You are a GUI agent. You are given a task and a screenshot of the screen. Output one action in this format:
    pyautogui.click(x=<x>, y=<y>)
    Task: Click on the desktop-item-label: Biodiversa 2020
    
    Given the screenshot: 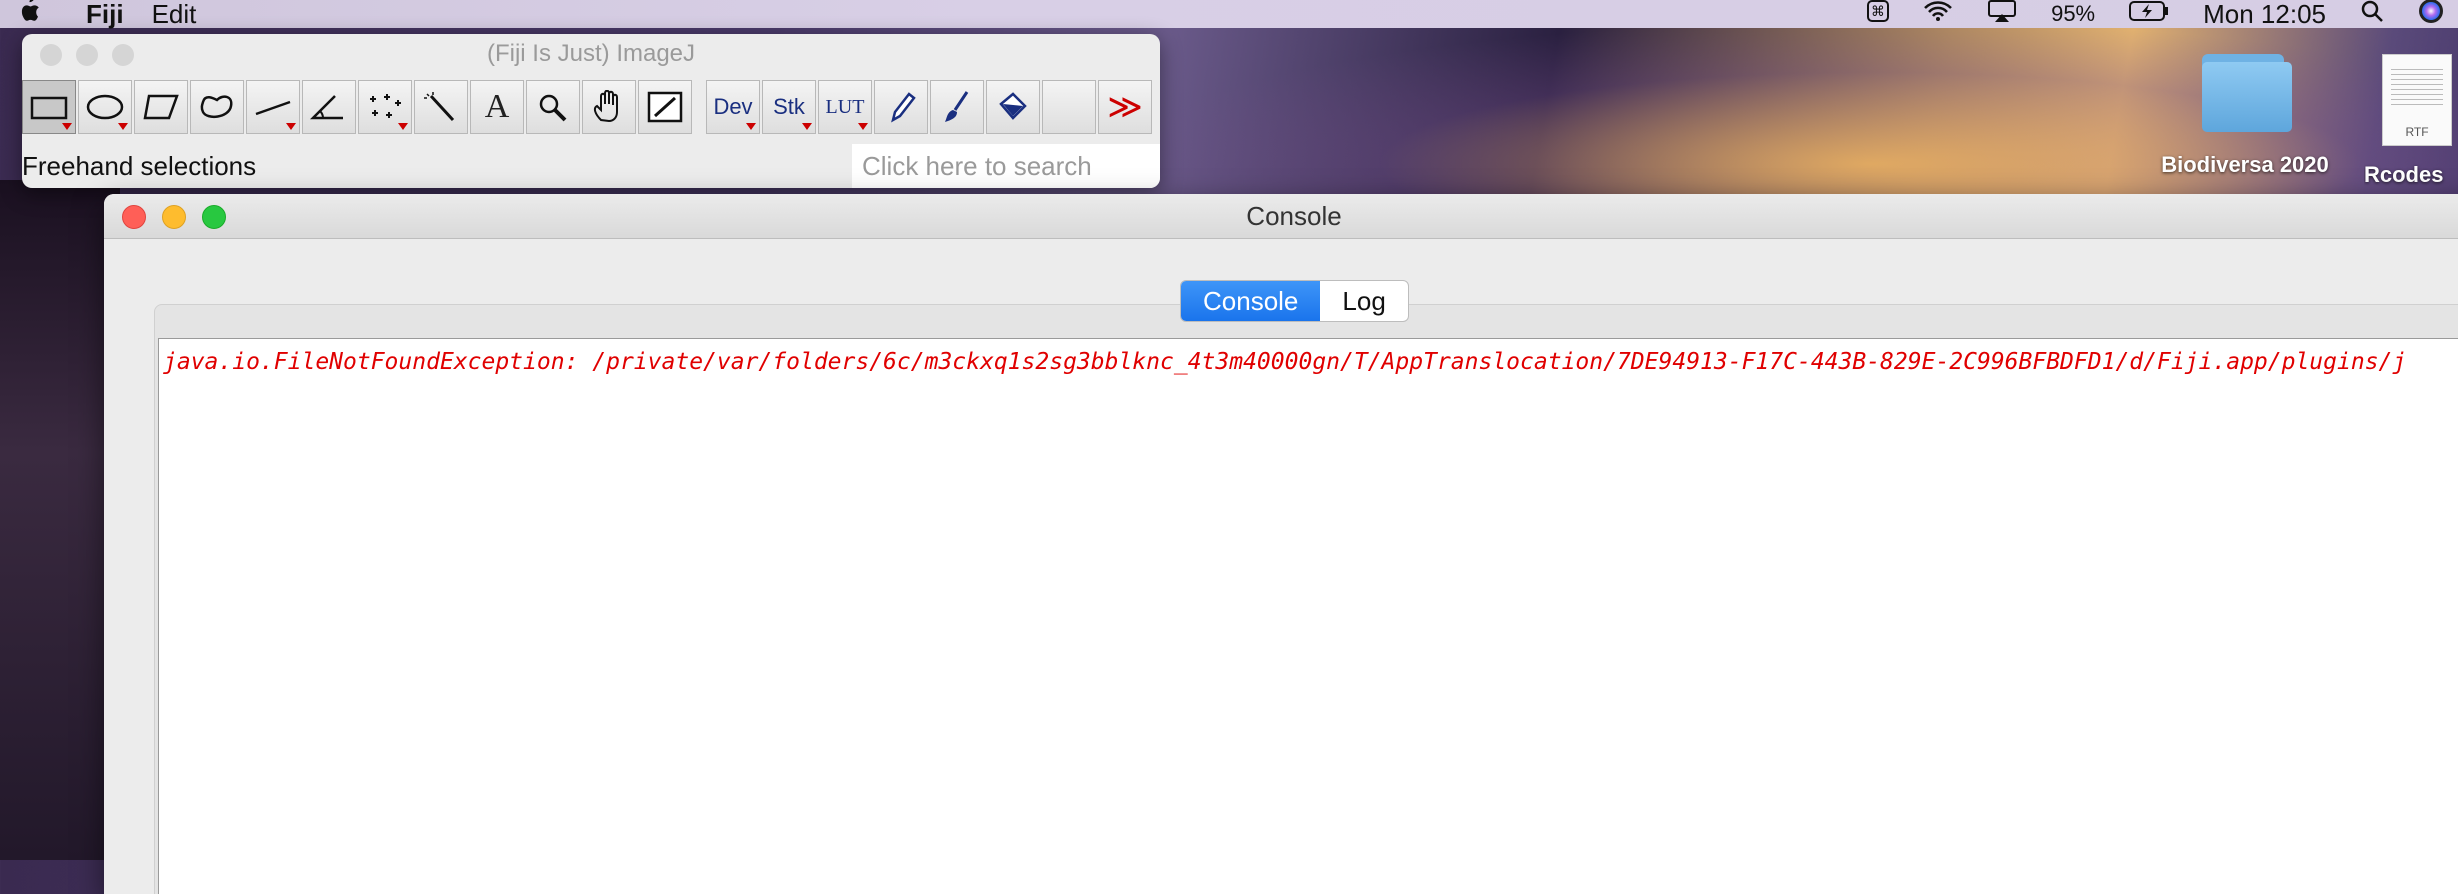 What is the action you would take?
    pyautogui.click(x=2245, y=165)
    